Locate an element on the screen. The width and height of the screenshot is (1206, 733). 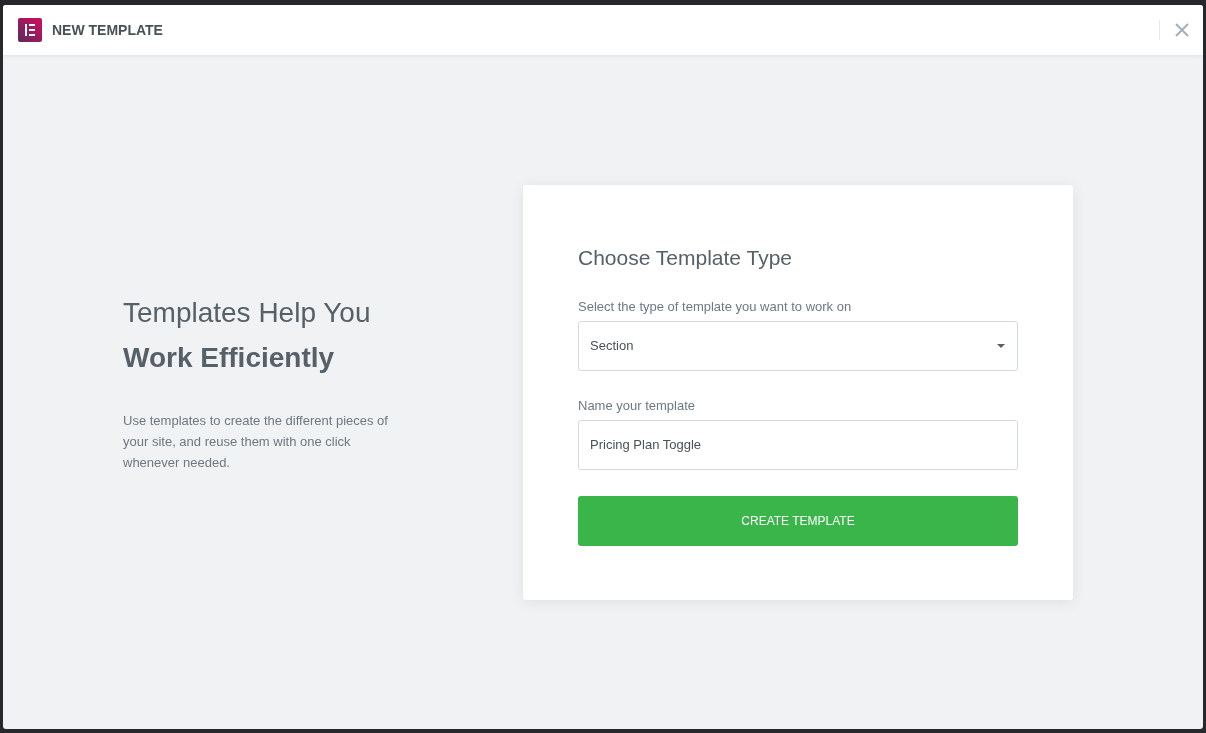
close-button is located at coordinates (1182, 30).